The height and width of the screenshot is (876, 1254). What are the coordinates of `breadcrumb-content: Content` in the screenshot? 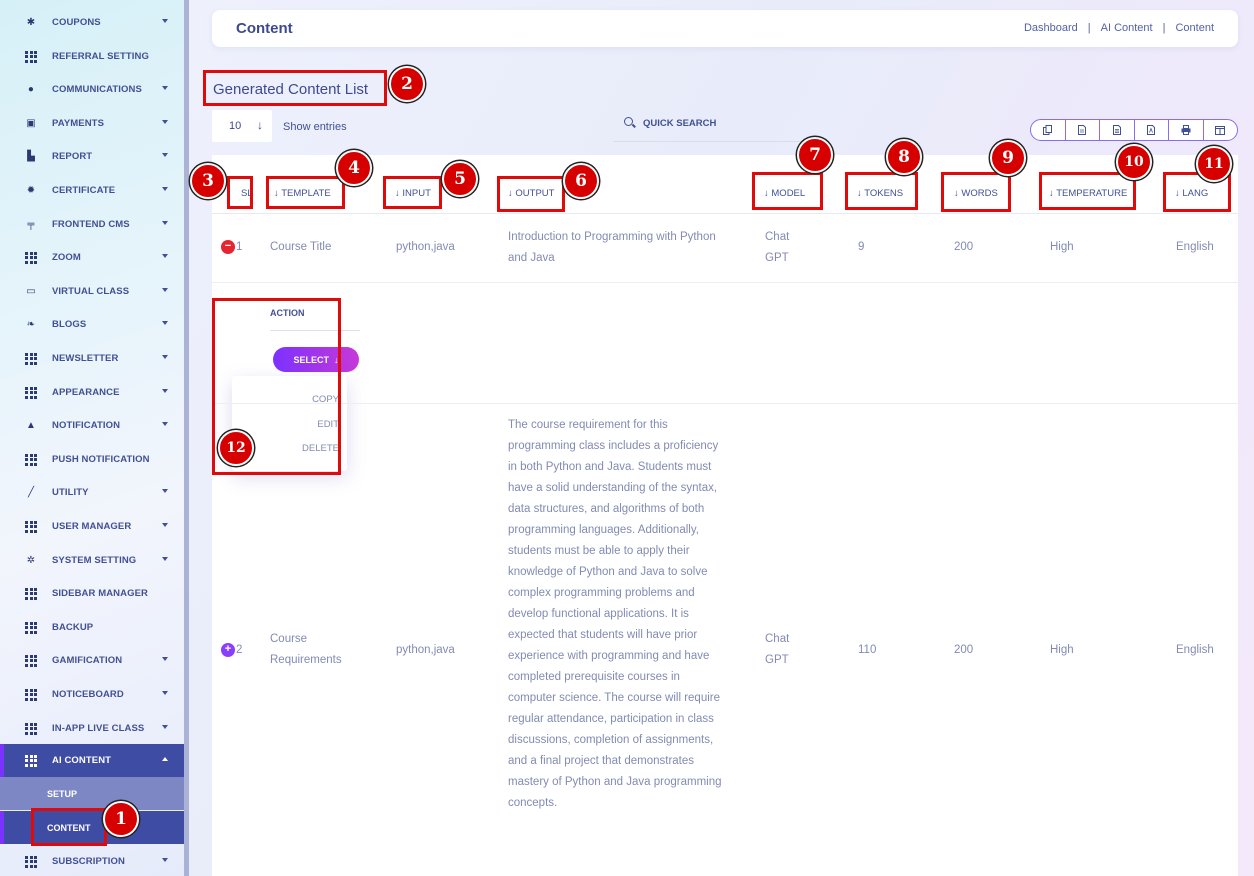 It's located at (1194, 28).